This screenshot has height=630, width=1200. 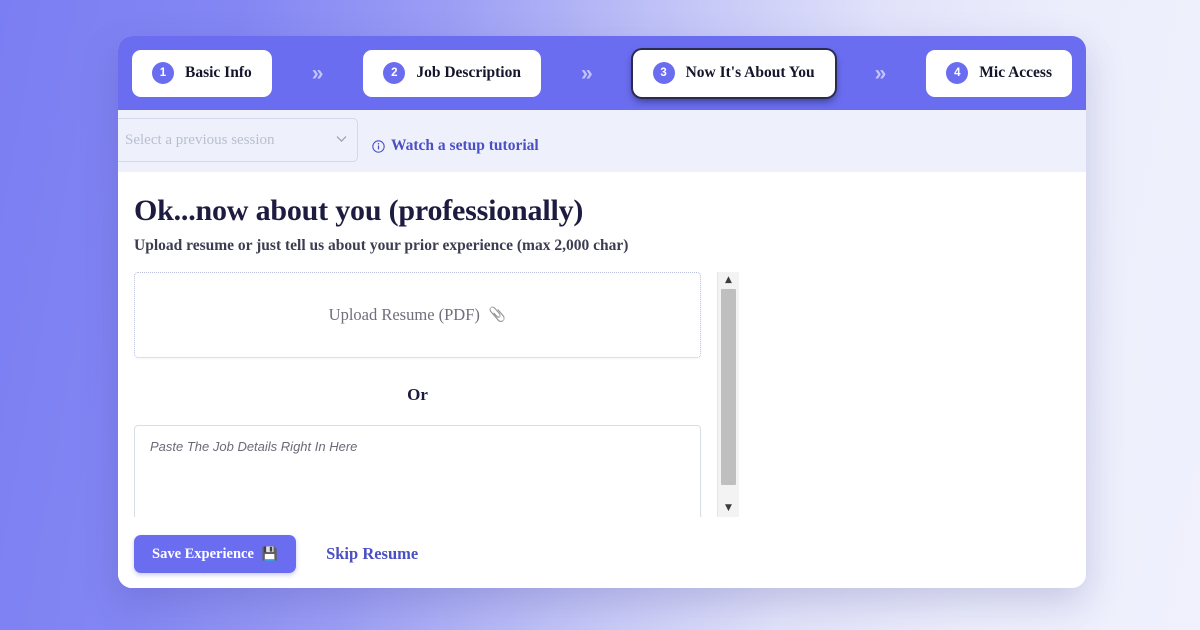 What do you see at coordinates (728, 508) in the screenshot?
I see `scroll-down-arrow-icon: ▼` at bounding box center [728, 508].